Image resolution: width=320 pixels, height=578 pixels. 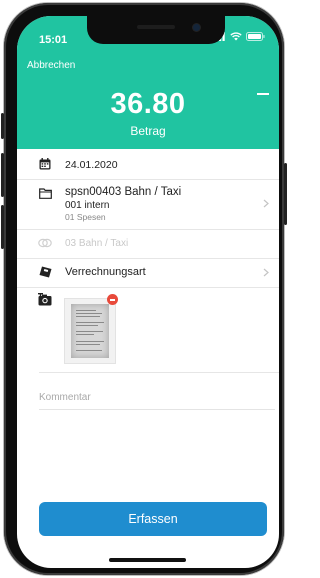 I want to click on phone-notch, so click(x=156, y=30).